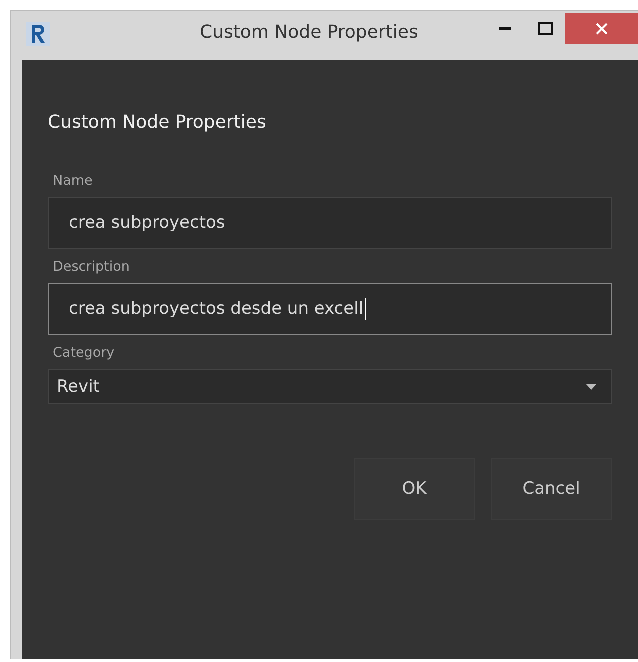  What do you see at coordinates (38, 34) in the screenshot?
I see `app-logo-icon` at bounding box center [38, 34].